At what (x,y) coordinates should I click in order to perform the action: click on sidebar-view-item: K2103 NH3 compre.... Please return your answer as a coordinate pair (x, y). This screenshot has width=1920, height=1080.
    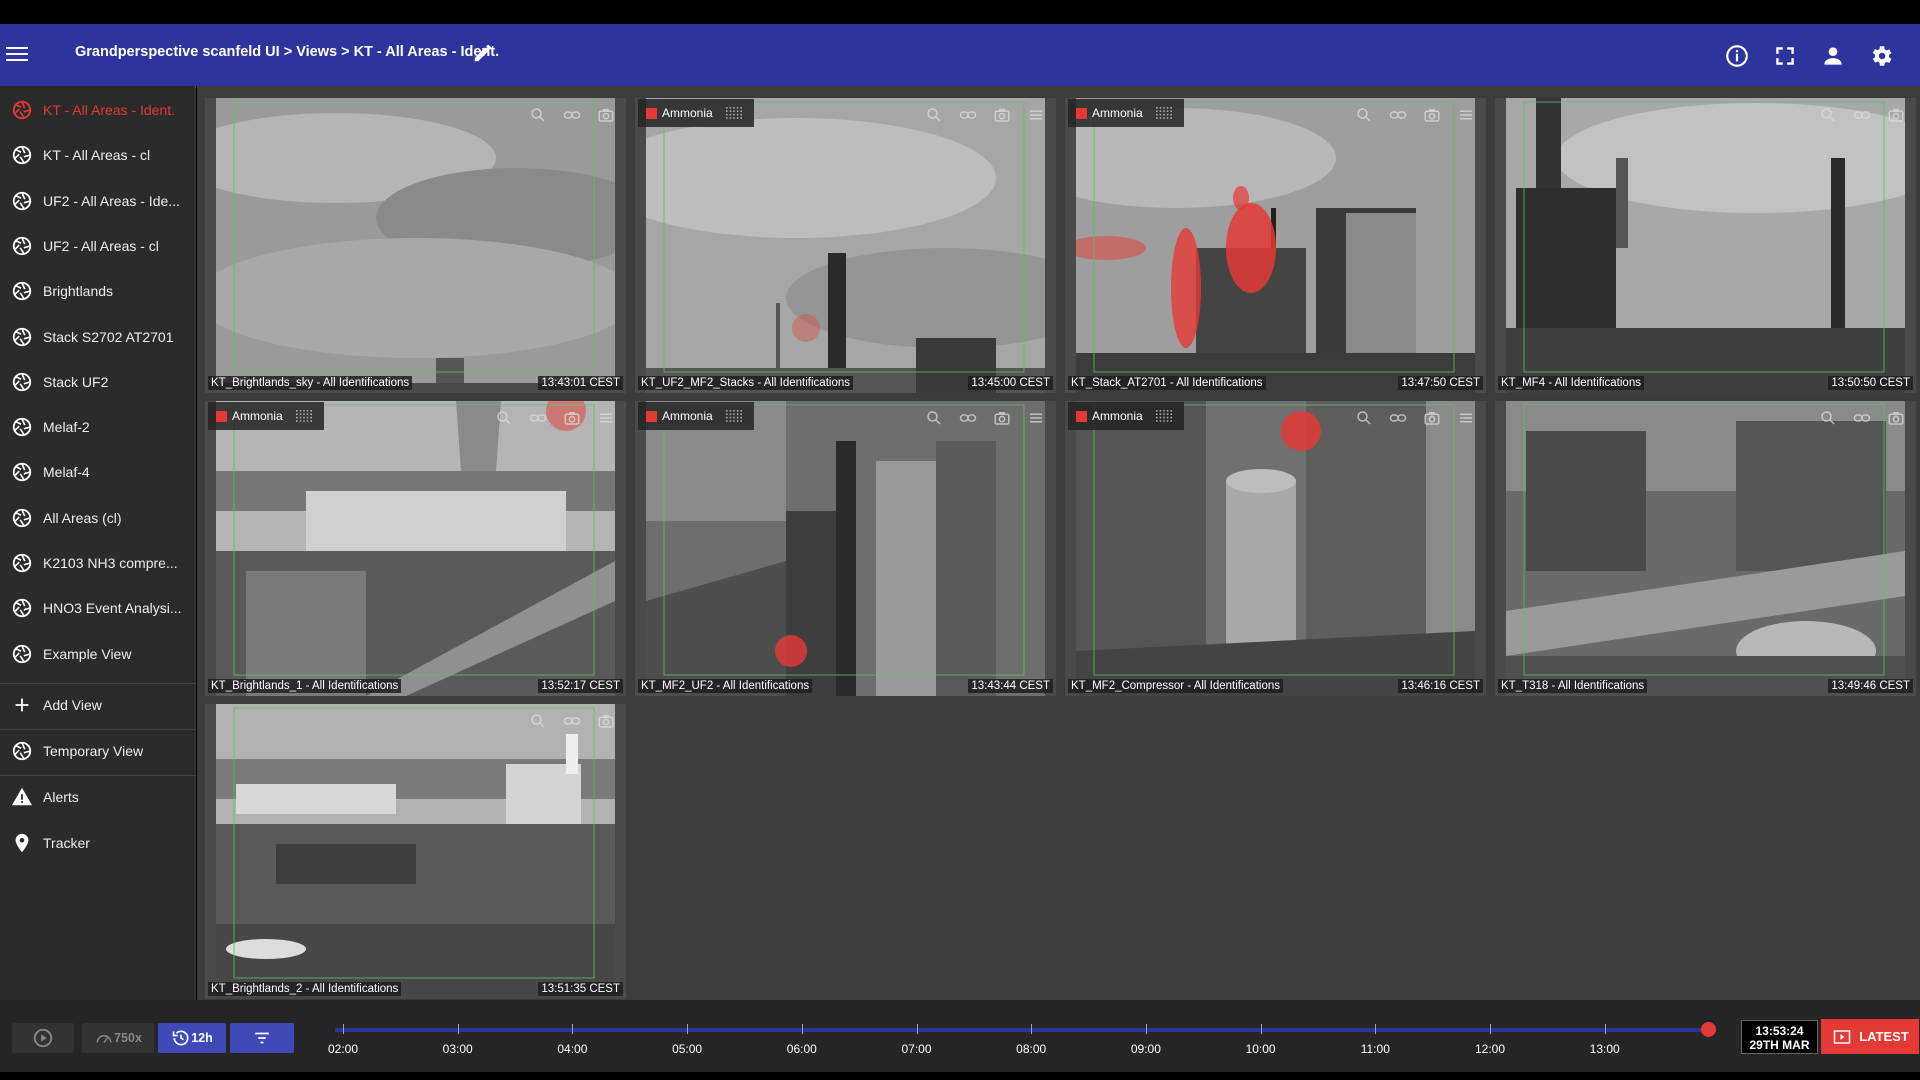
    Looking at the image, I should click on (98, 563).